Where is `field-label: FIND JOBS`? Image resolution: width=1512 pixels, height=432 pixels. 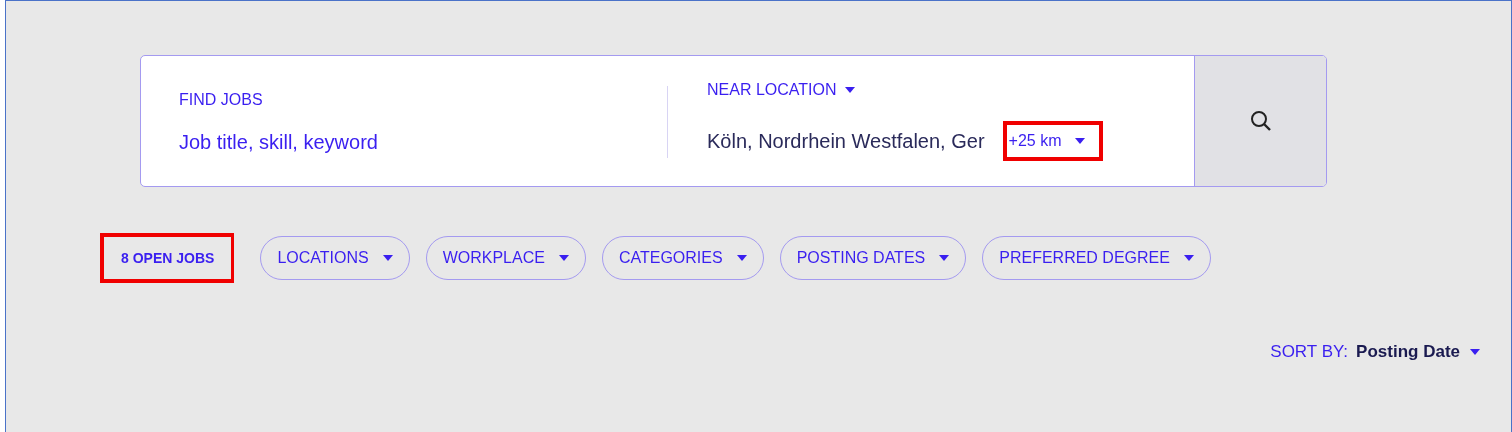 field-label: FIND JOBS is located at coordinates (221, 99).